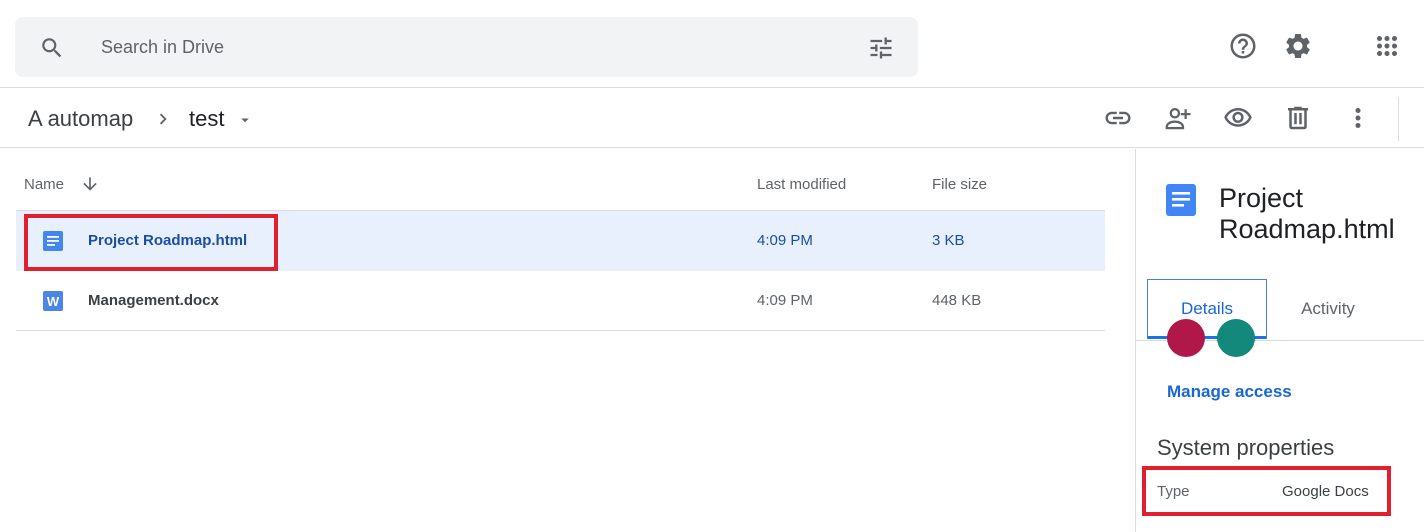  Describe the element at coordinates (1387, 46) in the screenshot. I see `apps-icon` at that location.